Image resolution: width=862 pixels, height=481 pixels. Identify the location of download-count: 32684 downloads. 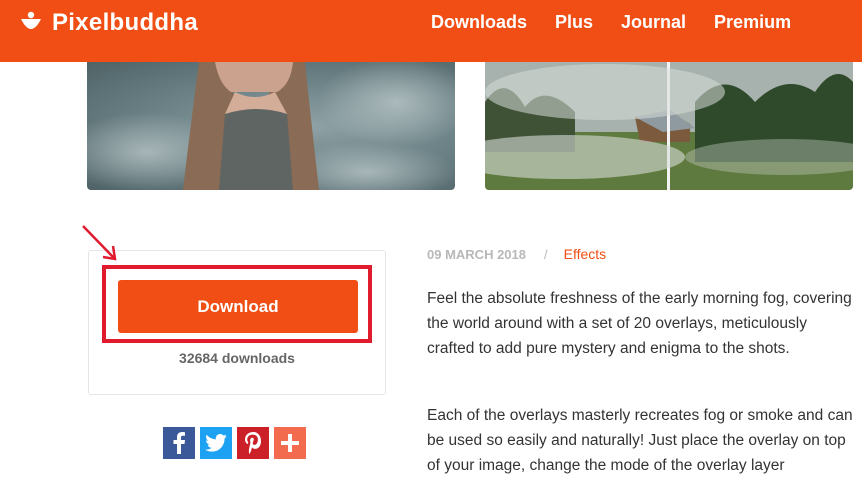
(237, 358).